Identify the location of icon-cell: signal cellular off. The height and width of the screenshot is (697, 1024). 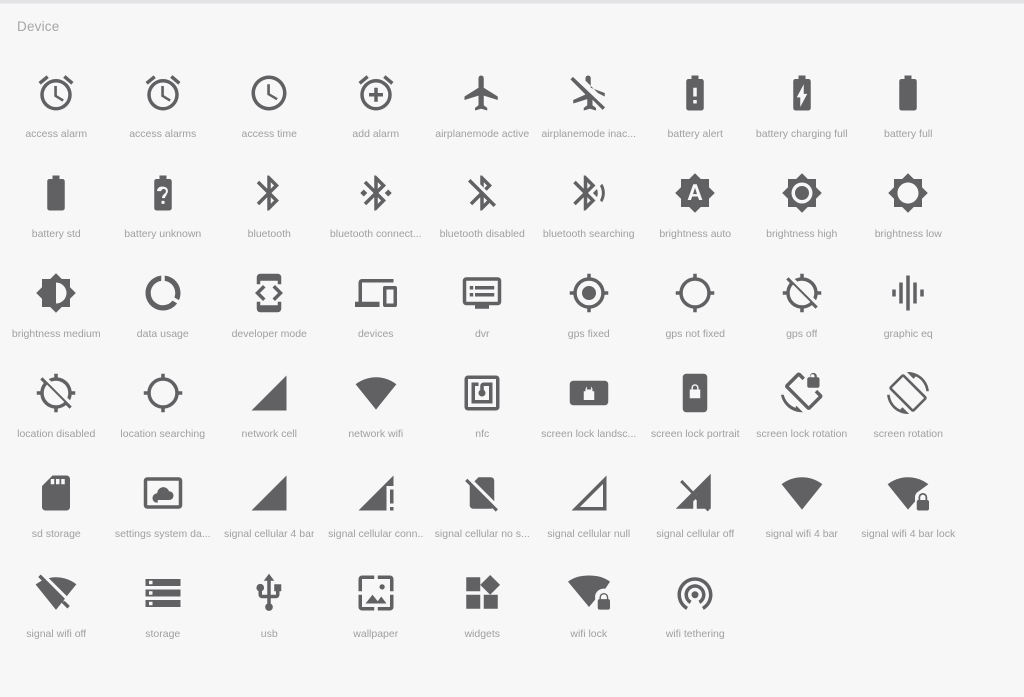
(695, 504).